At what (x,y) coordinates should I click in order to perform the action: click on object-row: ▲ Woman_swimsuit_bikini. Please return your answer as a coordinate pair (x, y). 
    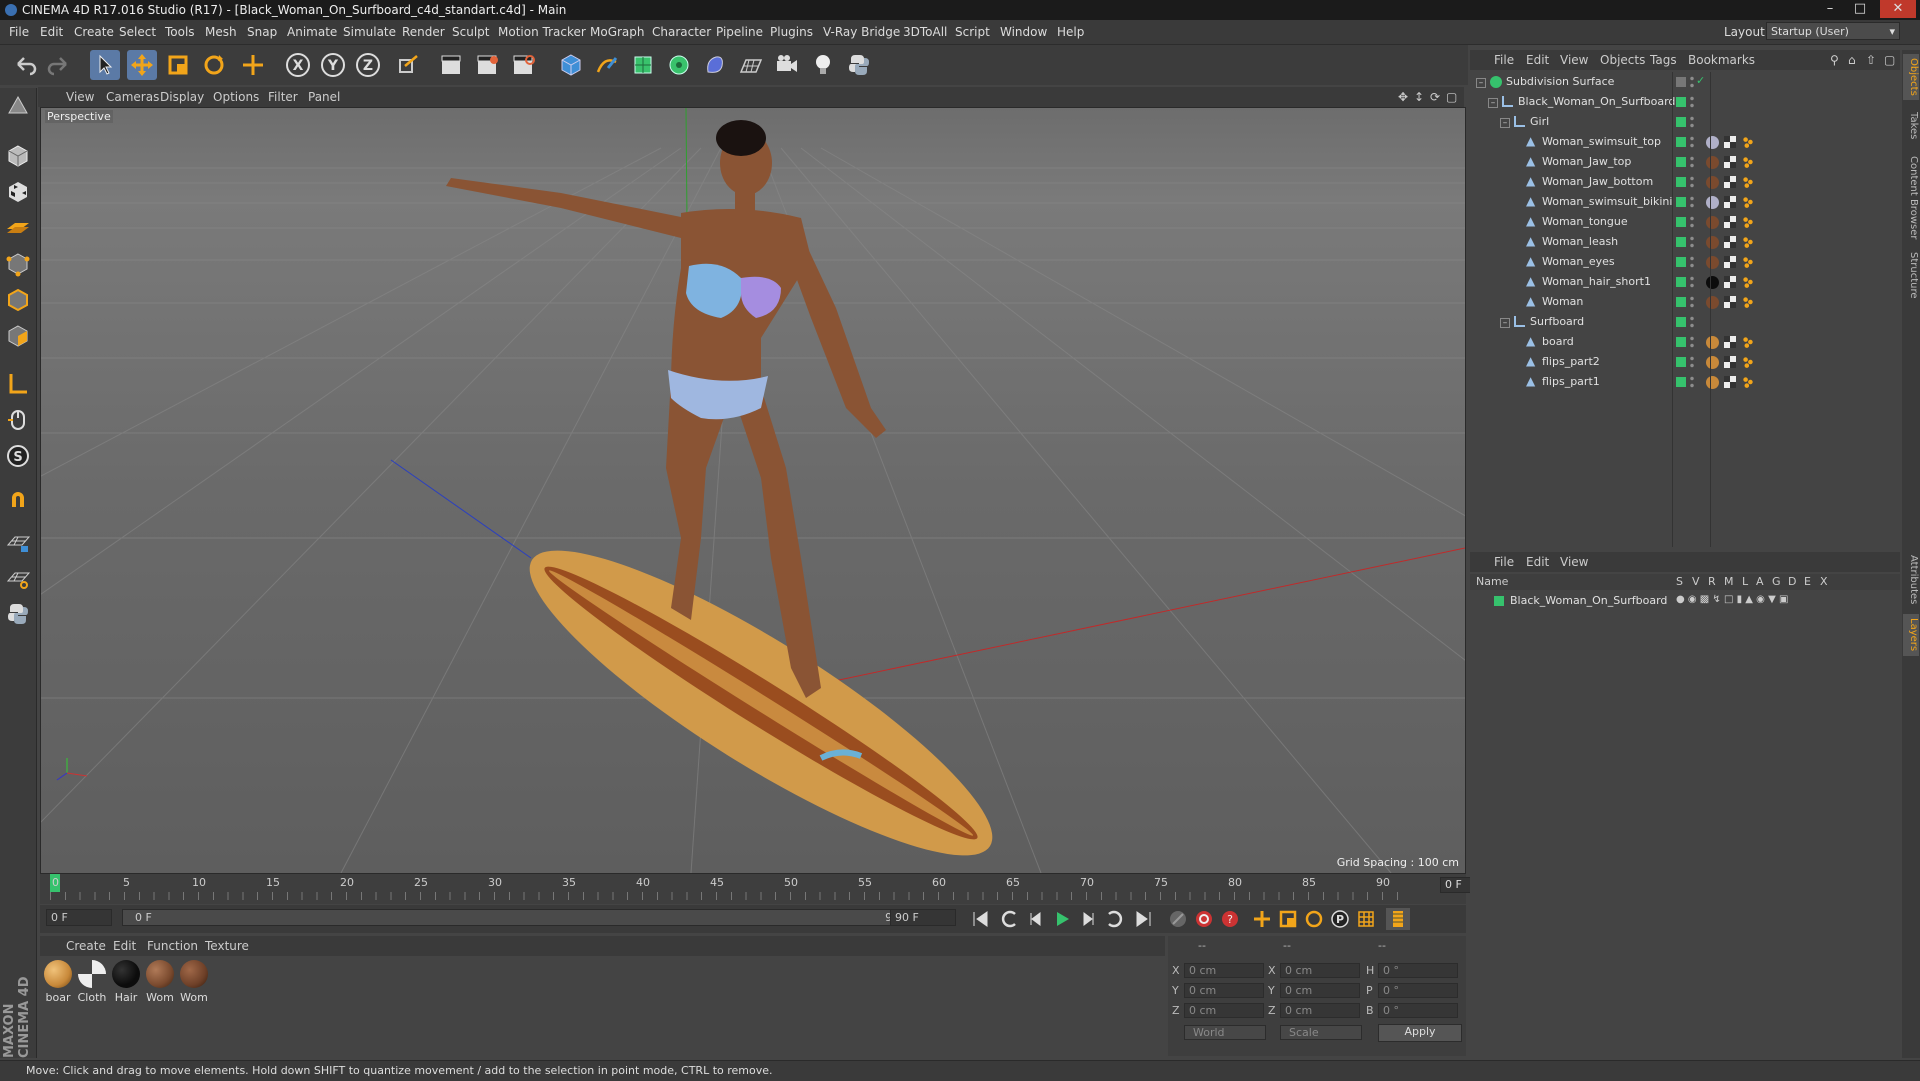
    Looking at the image, I should click on (1685, 202).